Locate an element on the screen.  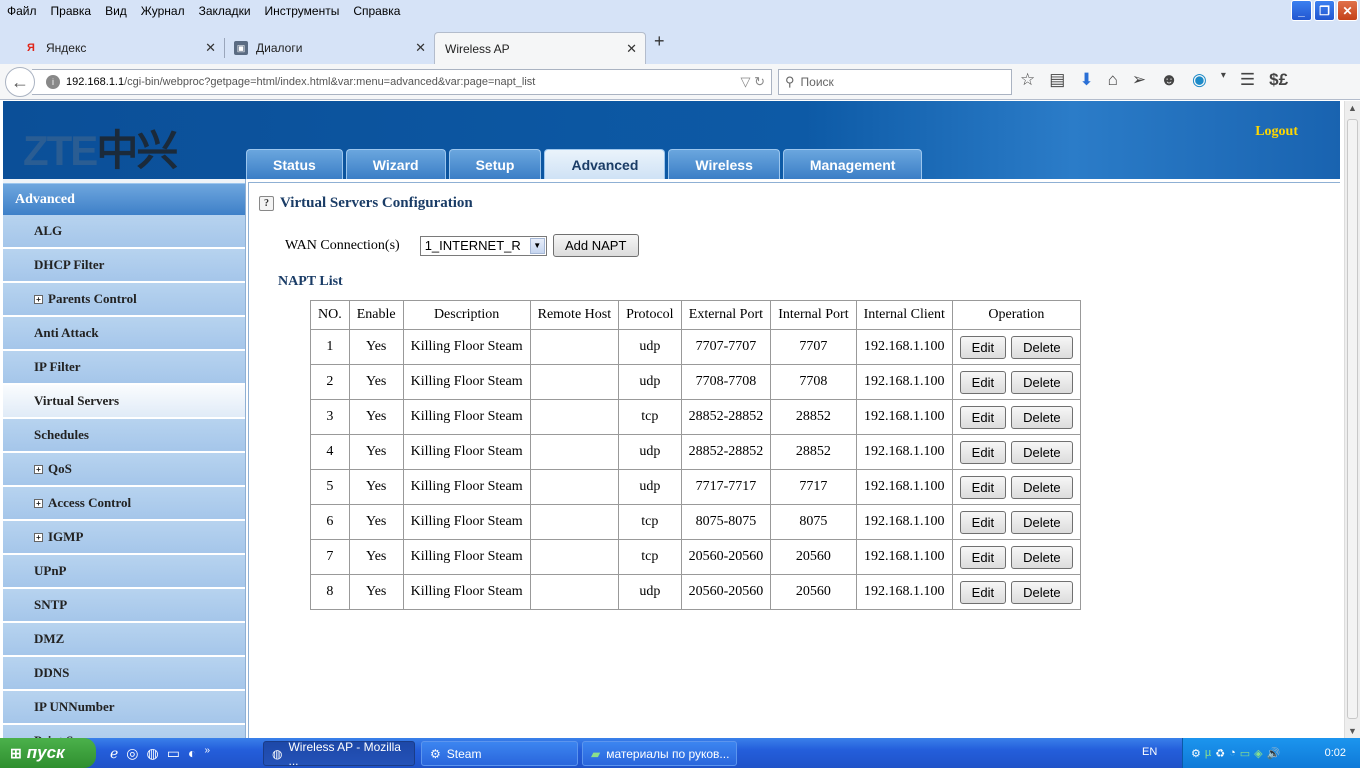
tab-advanced: Advanced is located at coordinates (605, 164).